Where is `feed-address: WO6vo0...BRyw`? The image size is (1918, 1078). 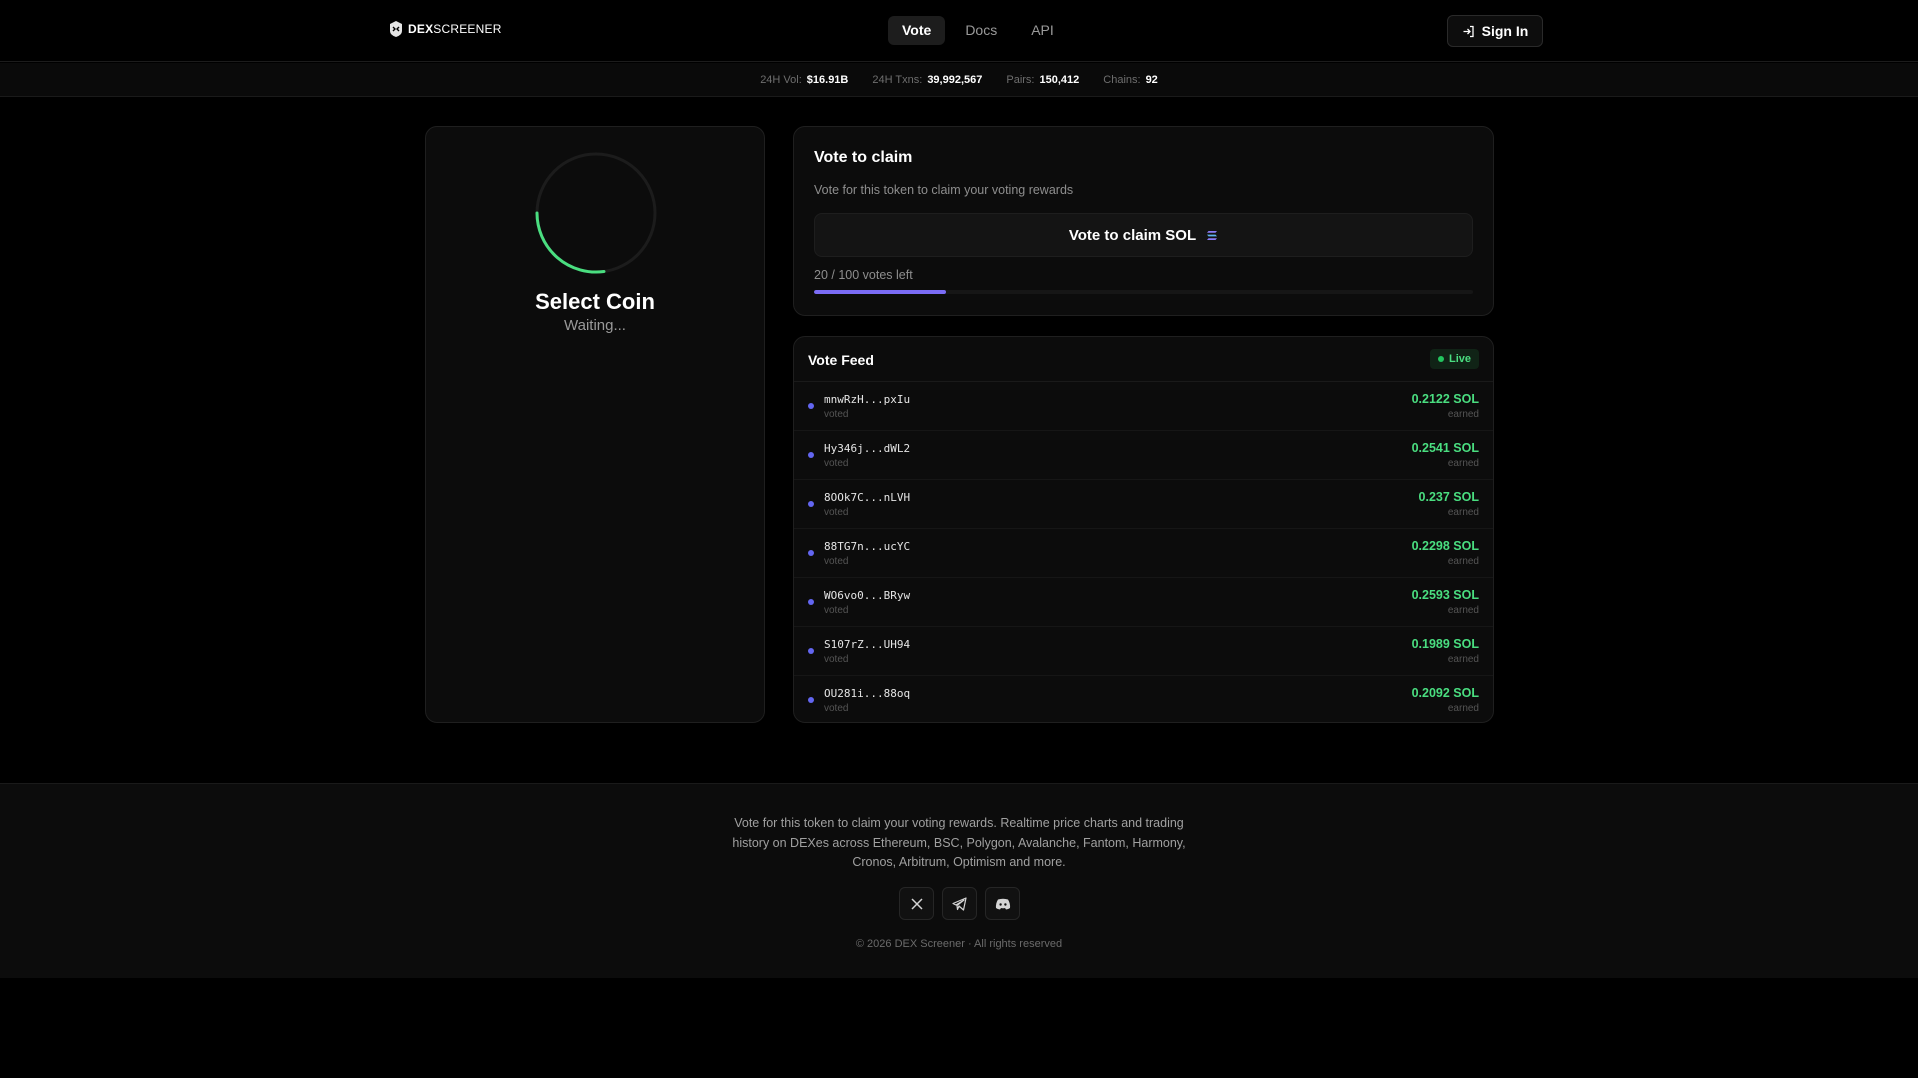
feed-address: WO6vo0...BRyw is located at coordinates (867, 595).